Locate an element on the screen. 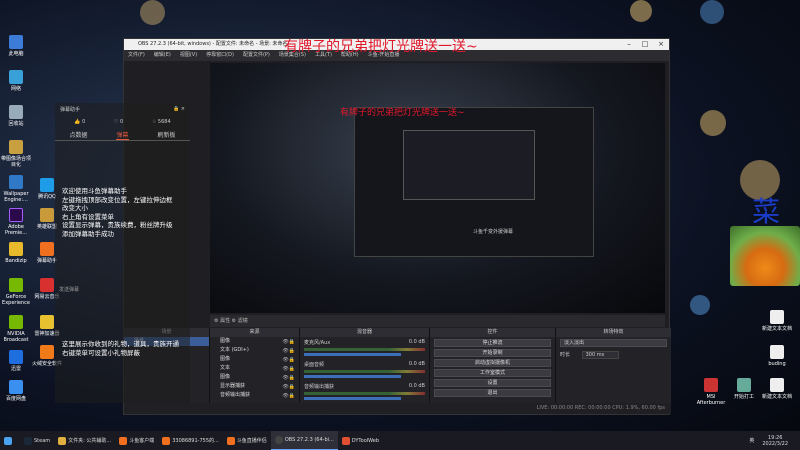 The width and height of the screenshot is (800, 450). menu-profile: 配置文件(P) is located at coordinates (256, 55).